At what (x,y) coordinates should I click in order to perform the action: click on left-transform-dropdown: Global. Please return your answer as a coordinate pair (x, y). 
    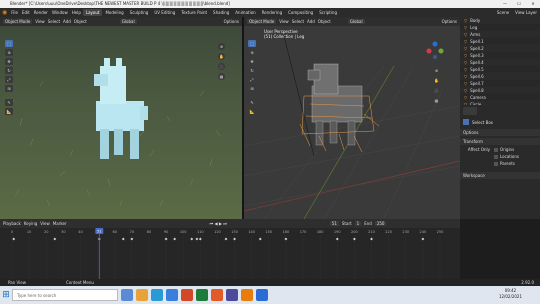
    Looking at the image, I should click on (128, 21).